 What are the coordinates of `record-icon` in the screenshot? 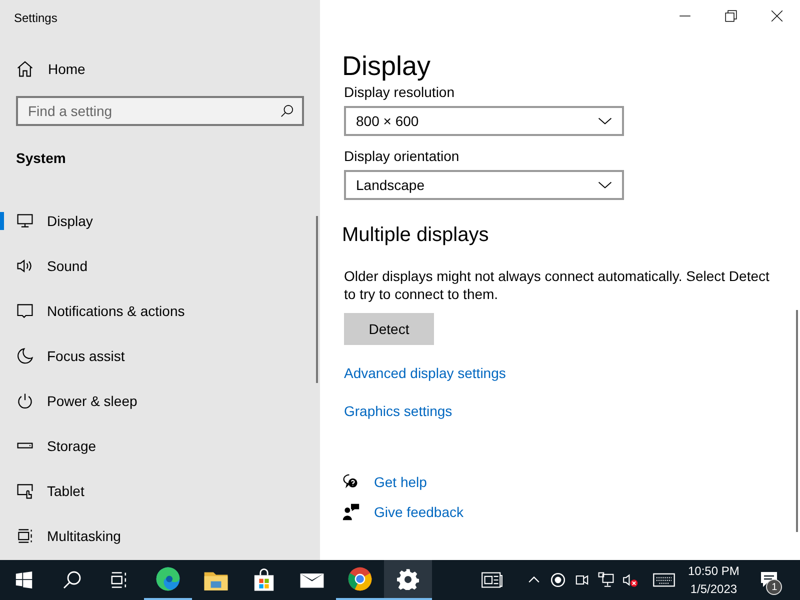 It's located at (558, 580).